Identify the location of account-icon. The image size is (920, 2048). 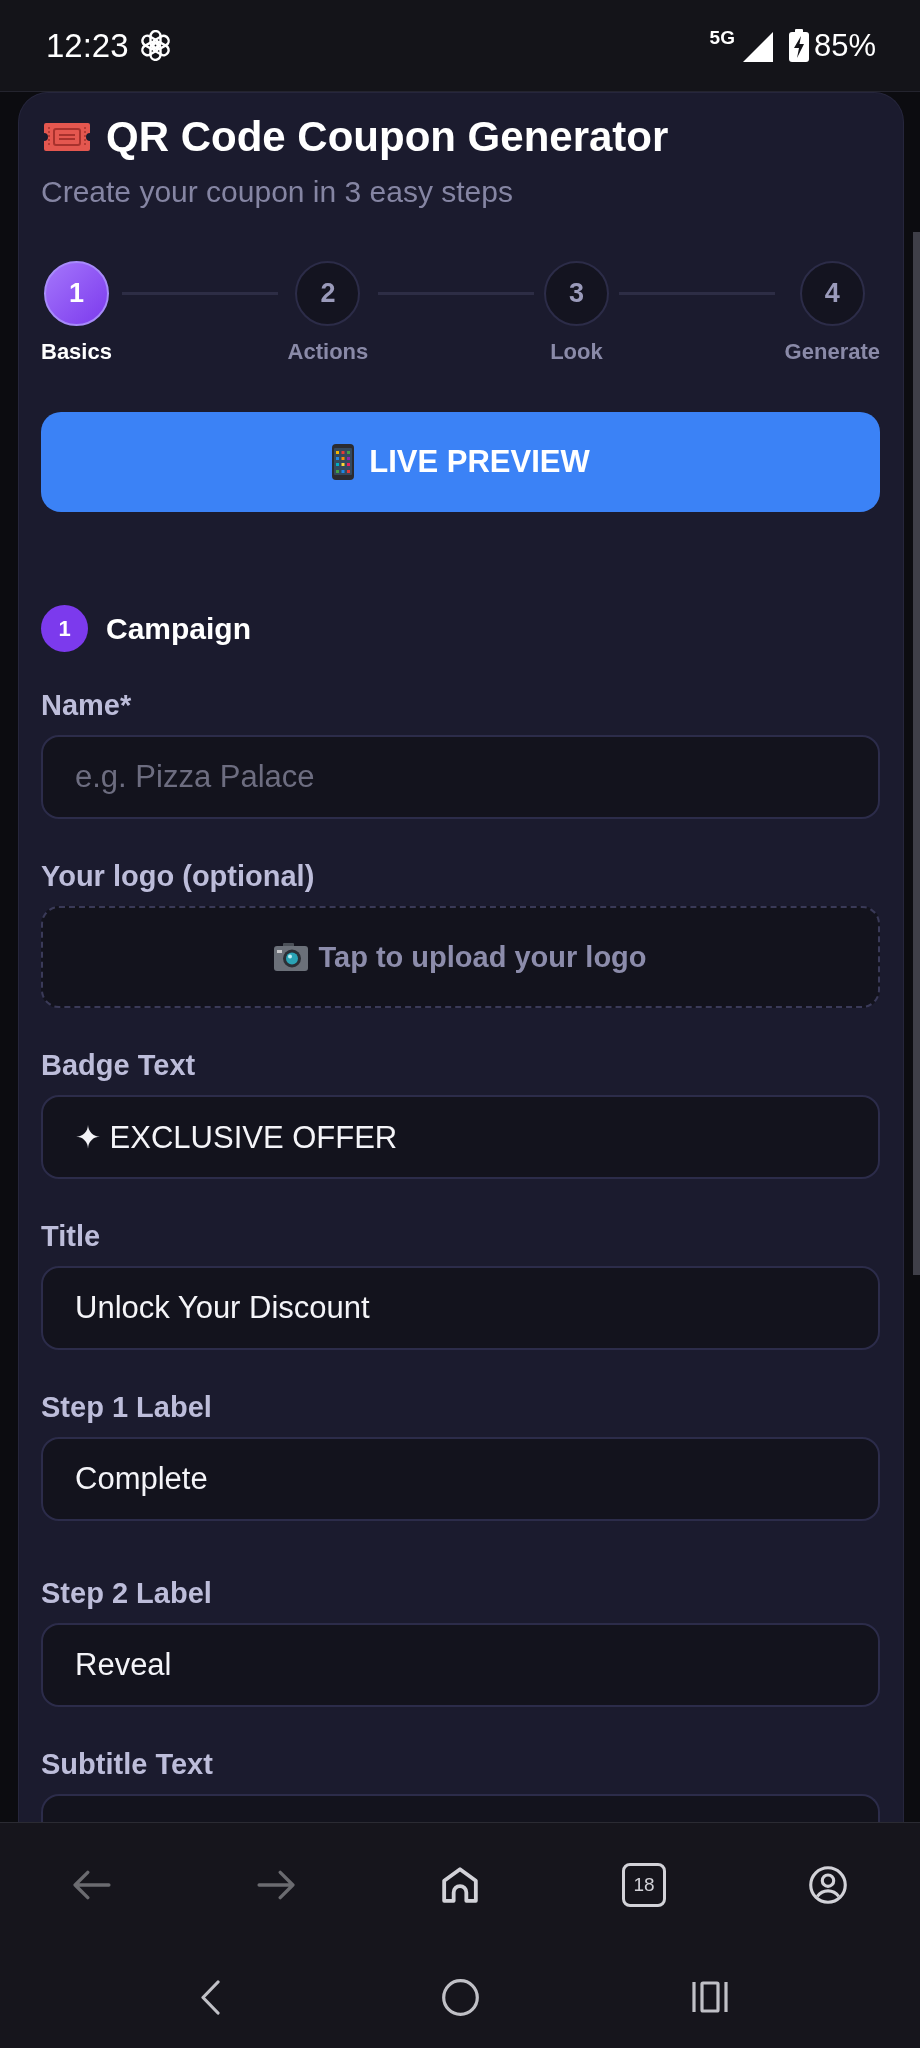
(828, 1884).